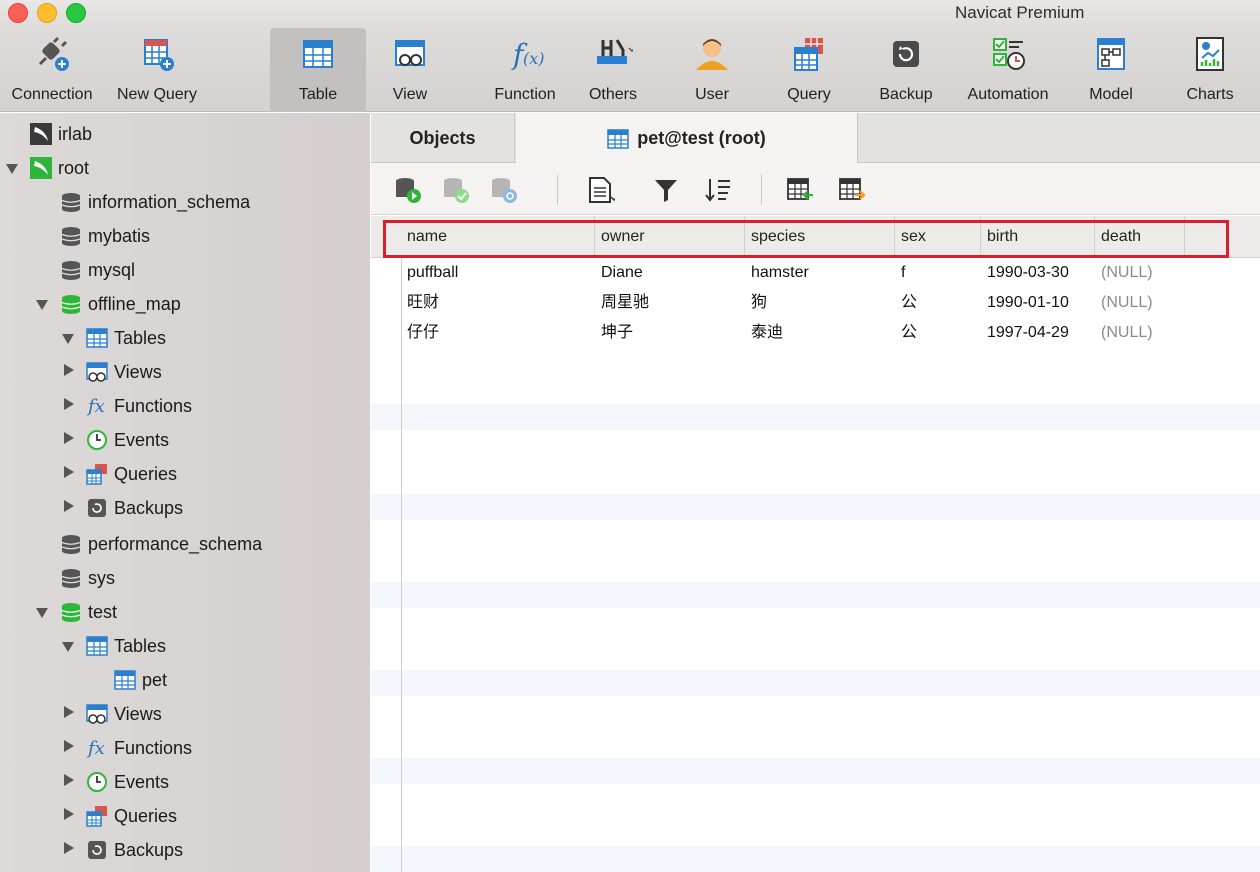  I want to click on cell-owner: 周星驰, so click(622, 303).